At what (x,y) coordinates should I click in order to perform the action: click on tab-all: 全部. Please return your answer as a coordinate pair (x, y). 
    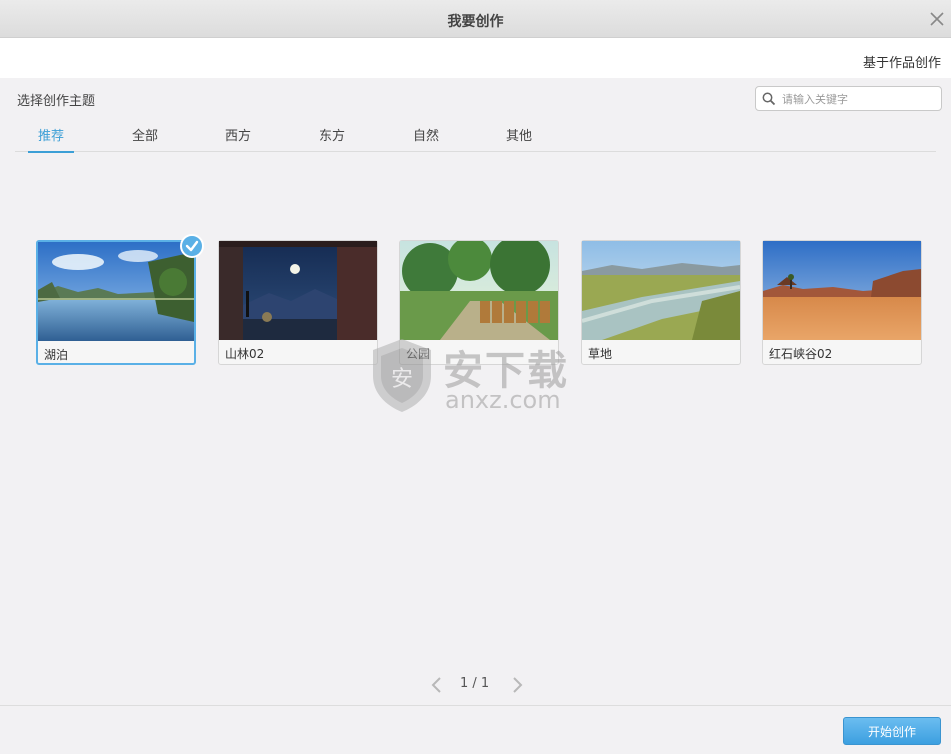
    Looking at the image, I should click on (145, 138).